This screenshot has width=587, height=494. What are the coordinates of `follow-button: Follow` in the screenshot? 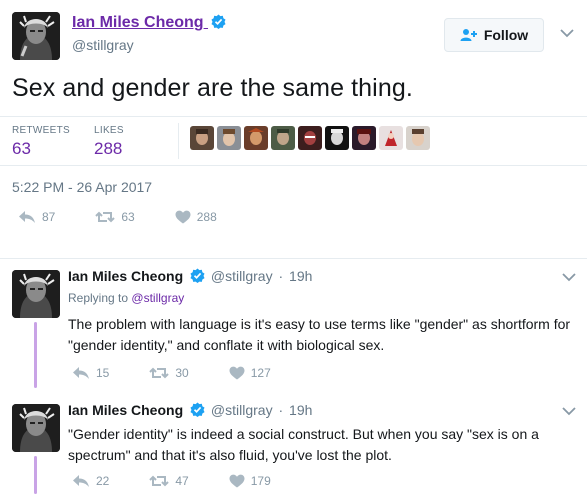 It's located at (494, 35).